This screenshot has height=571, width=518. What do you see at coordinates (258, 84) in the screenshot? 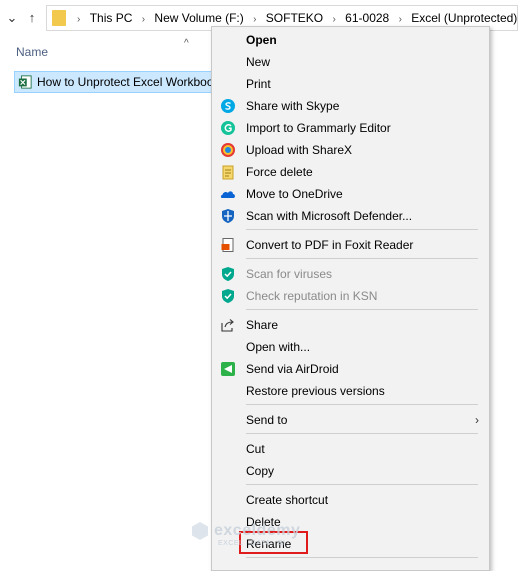
I see `menu-item-label: Print` at bounding box center [258, 84].